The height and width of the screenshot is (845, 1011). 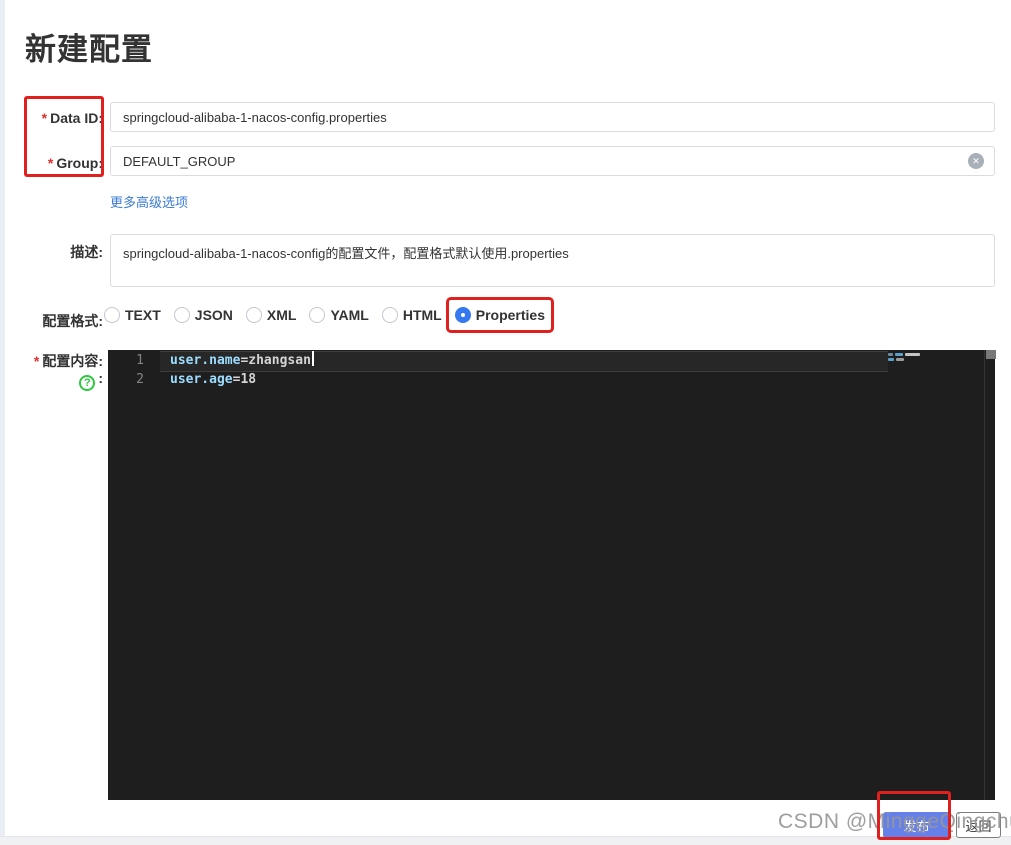 I want to click on code-text: user.name=zhangsan, so click(x=242, y=360).